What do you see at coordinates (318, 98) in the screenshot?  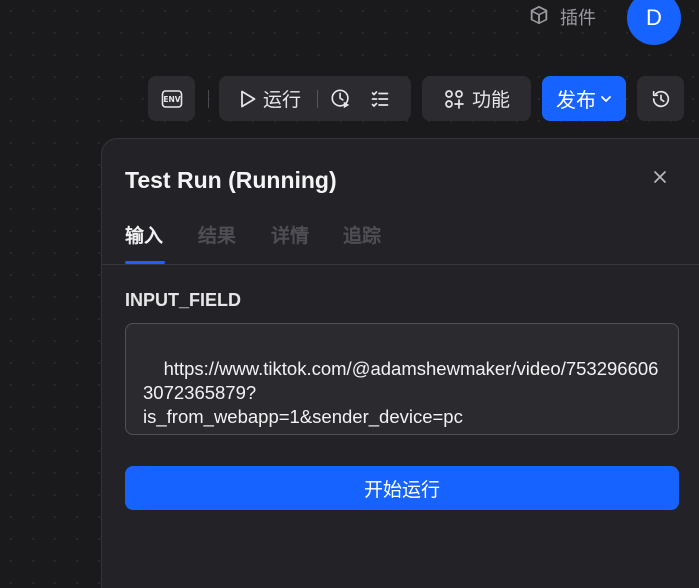 I see `run-group-divider` at bounding box center [318, 98].